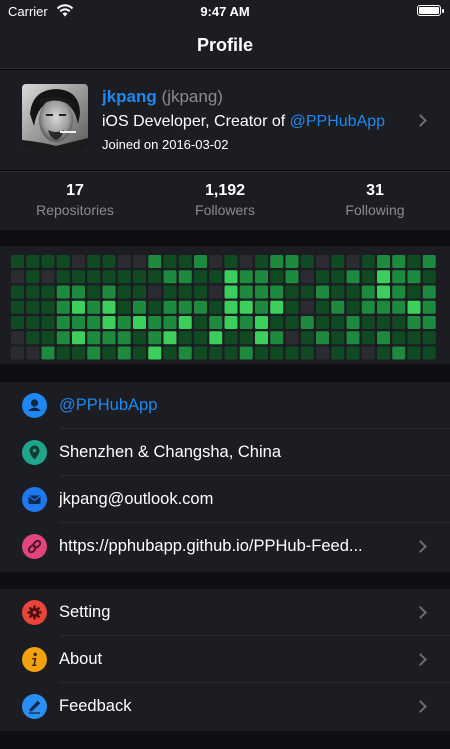  I want to click on status-bar: Carrier 9:47 AM, so click(225, 12).